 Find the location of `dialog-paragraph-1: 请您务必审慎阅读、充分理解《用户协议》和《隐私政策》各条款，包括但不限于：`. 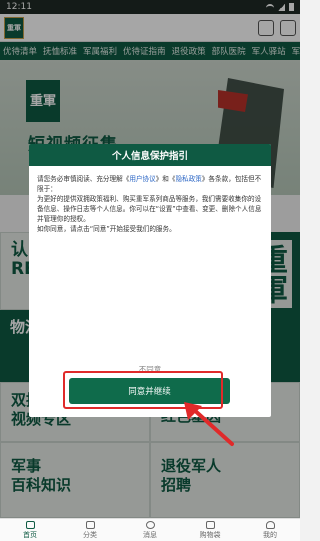

dialog-paragraph-1: 请您务必审慎阅读、充分理解《用户协议》和《隐私政策》各条款，包括但不限于： is located at coordinates (149, 184).